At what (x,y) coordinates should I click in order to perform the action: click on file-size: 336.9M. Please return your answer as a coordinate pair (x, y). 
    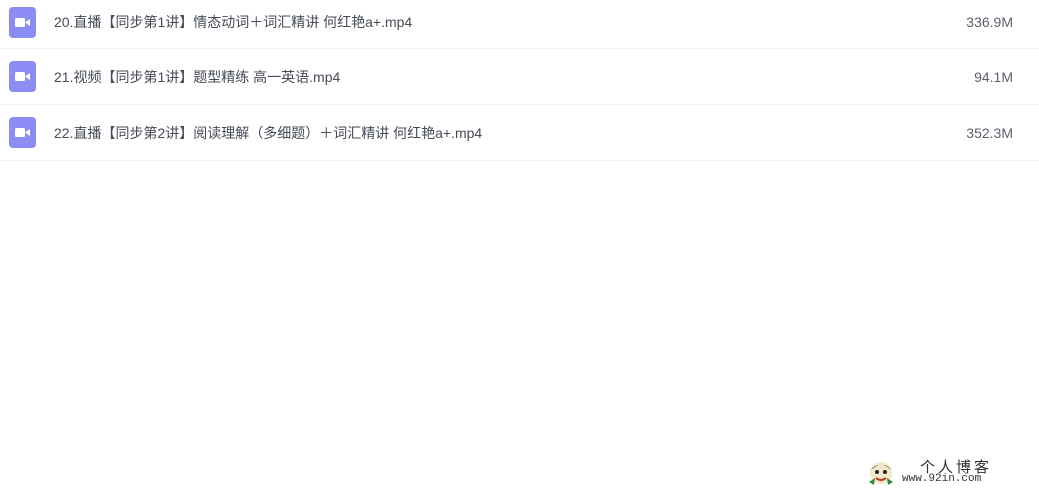
    Looking at the image, I should click on (989, 22).